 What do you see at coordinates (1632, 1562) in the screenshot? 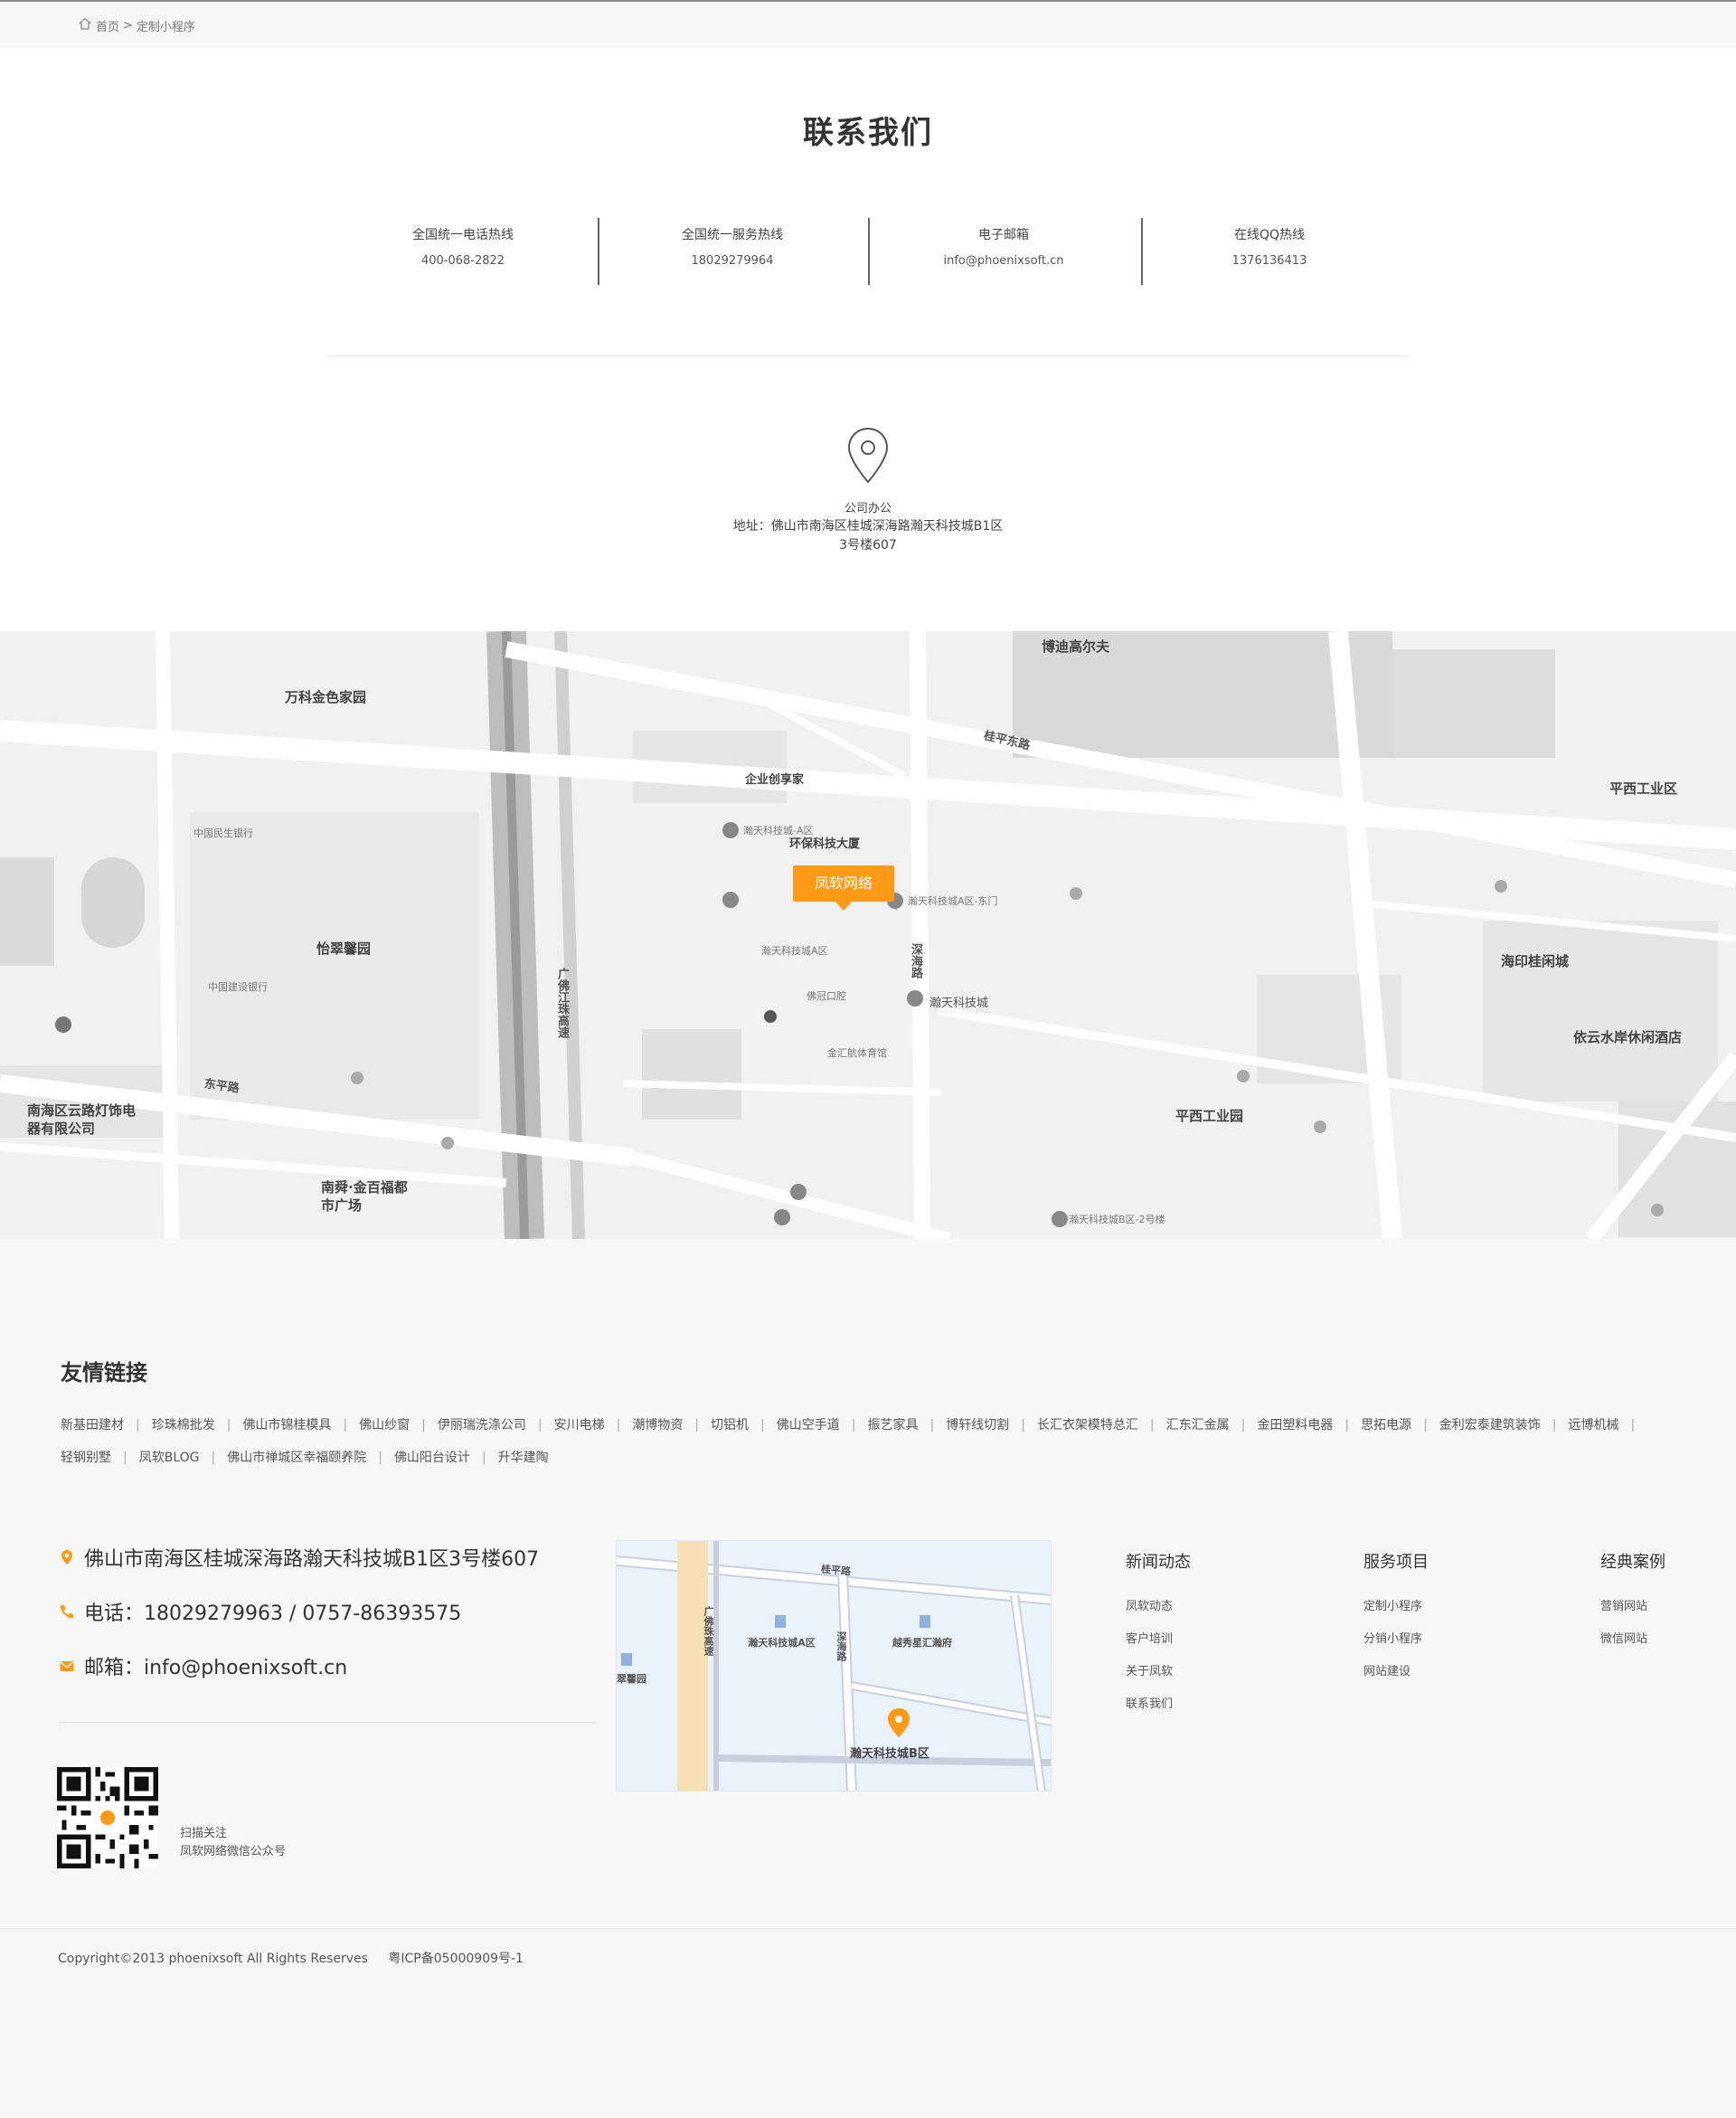
I see `footer-nav-title: 经典案例` at bounding box center [1632, 1562].